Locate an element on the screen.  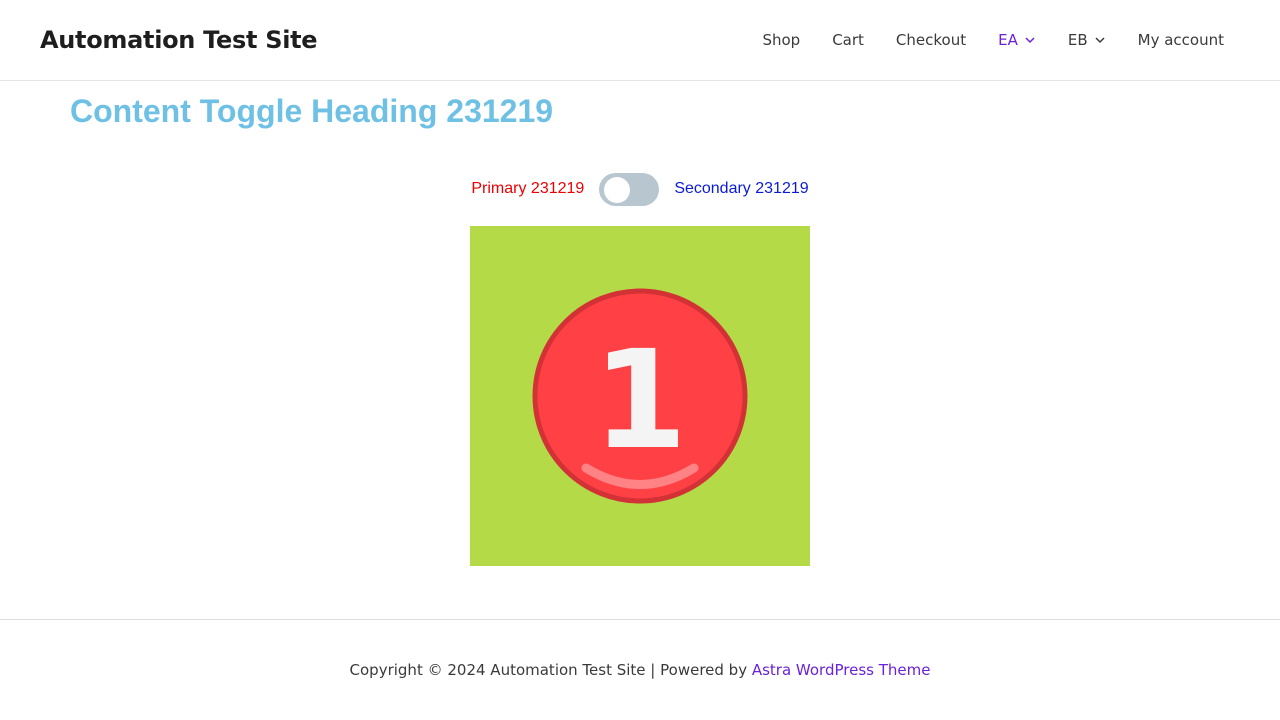
toggle-knob is located at coordinates (617, 189).